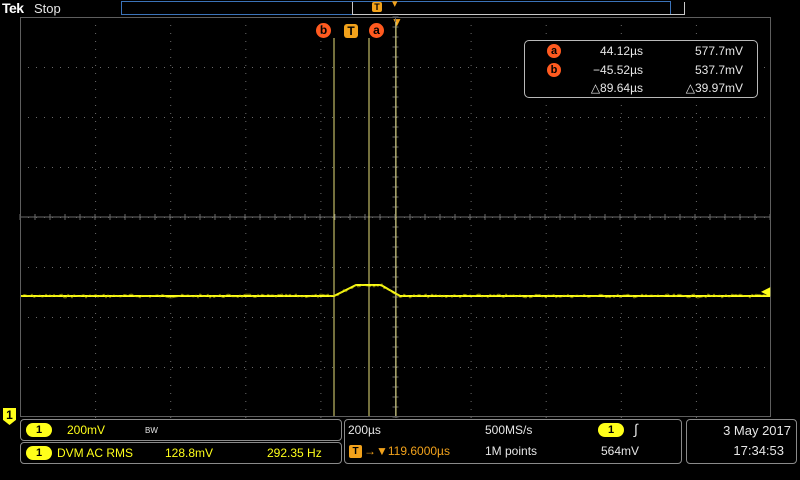  What do you see at coordinates (294, 453) in the screenshot?
I see `dvm-frequency: 292.35 Hz` at bounding box center [294, 453].